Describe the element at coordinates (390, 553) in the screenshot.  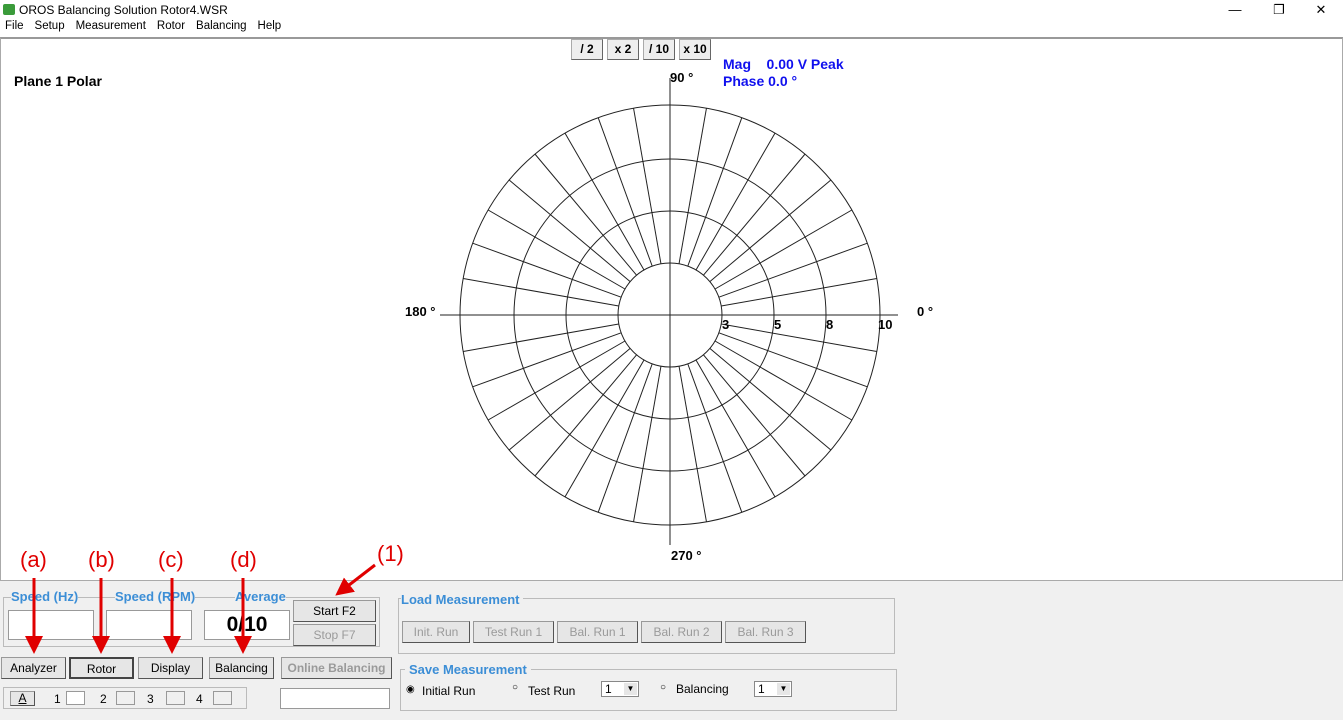
I see `annotation-1: (1)` at that location.